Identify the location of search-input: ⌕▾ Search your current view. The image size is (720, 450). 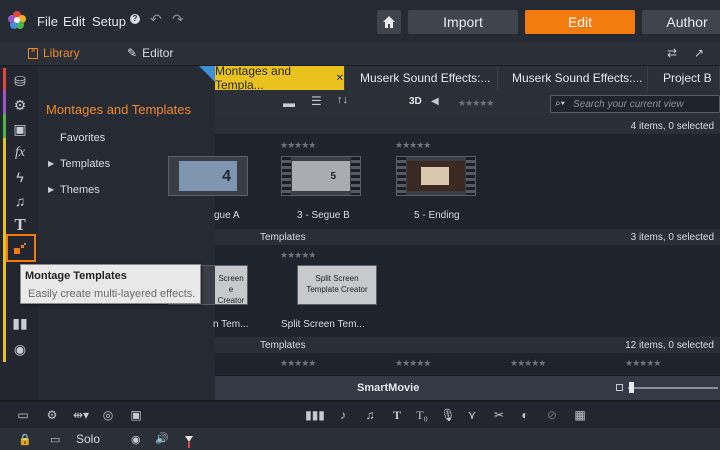
(635, 104).